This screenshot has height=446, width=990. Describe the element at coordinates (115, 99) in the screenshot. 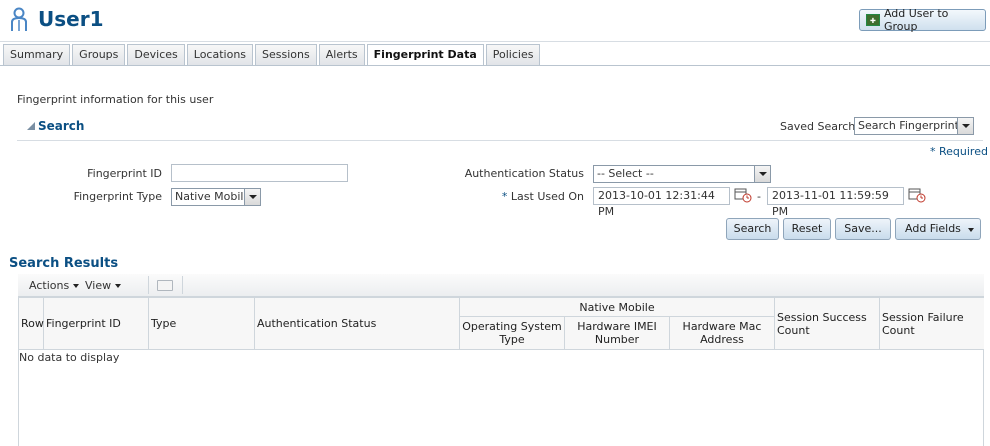

I see `fingerprint-info-text: Fingerprint information for this user` at that location.